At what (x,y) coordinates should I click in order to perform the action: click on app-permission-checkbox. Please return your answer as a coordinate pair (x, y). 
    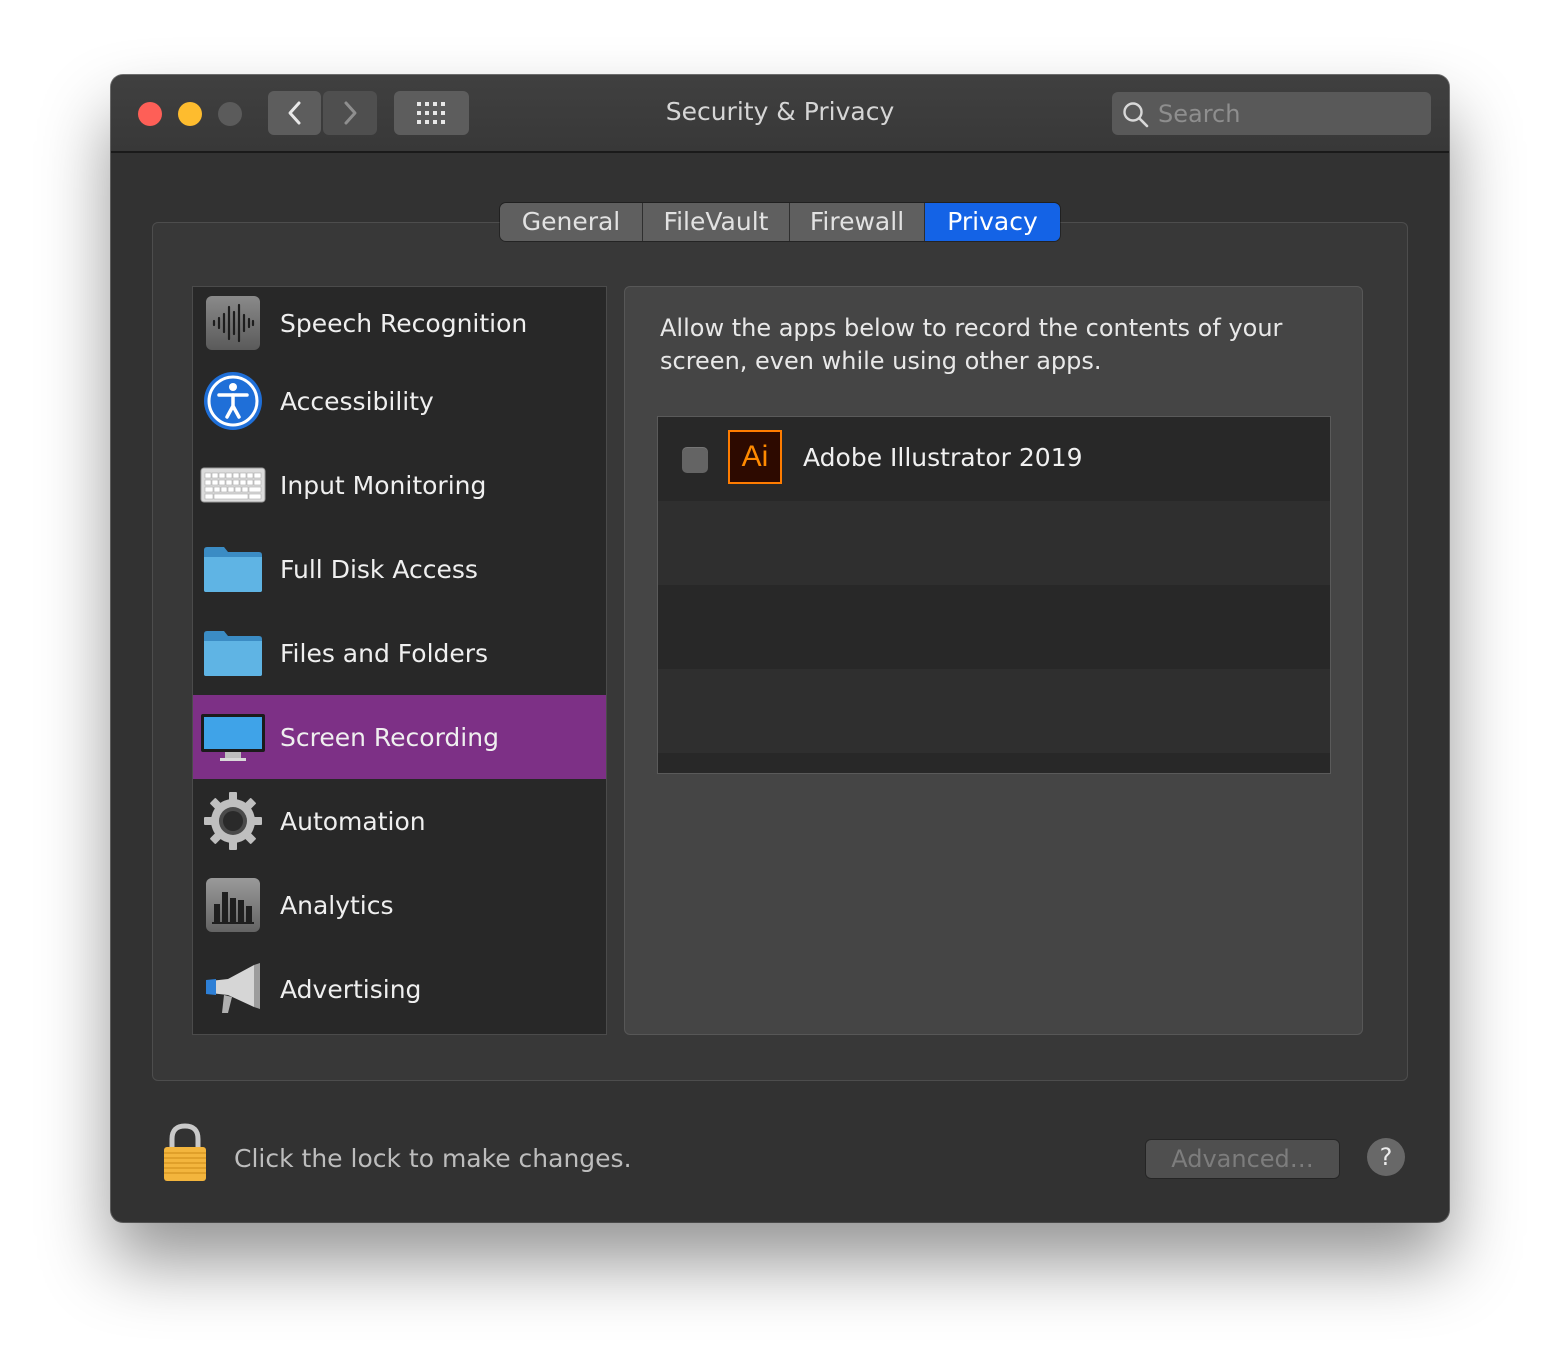
    Looking at the image, I should click on (695, 460).